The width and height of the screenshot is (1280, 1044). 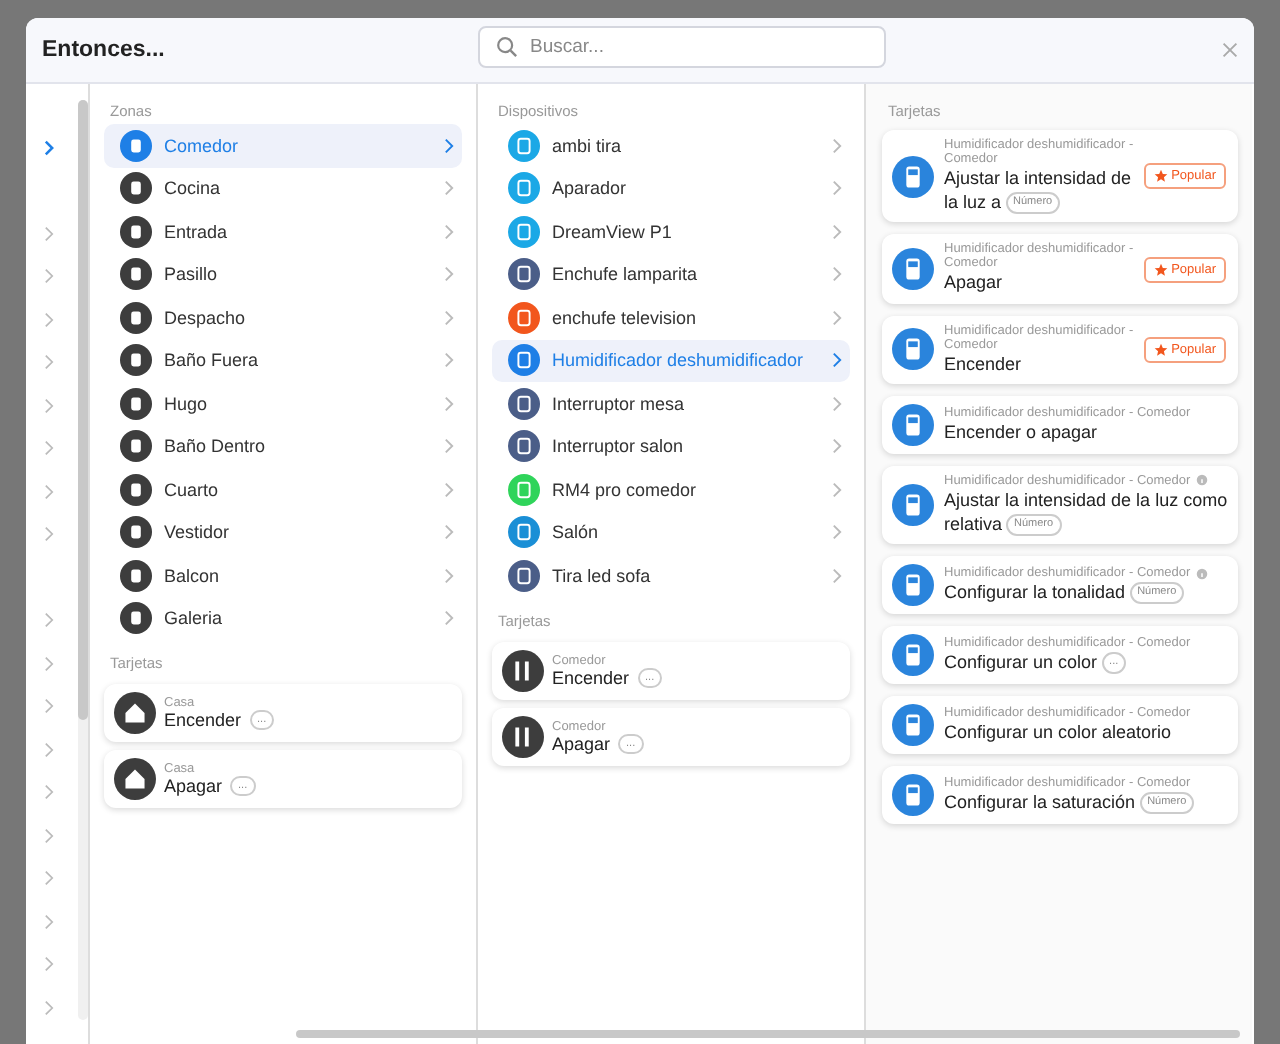 What do you see at coordinates (283, 317) in the screenshot?
I see `zone-item: Despacho` at bounding box center [283, 317].